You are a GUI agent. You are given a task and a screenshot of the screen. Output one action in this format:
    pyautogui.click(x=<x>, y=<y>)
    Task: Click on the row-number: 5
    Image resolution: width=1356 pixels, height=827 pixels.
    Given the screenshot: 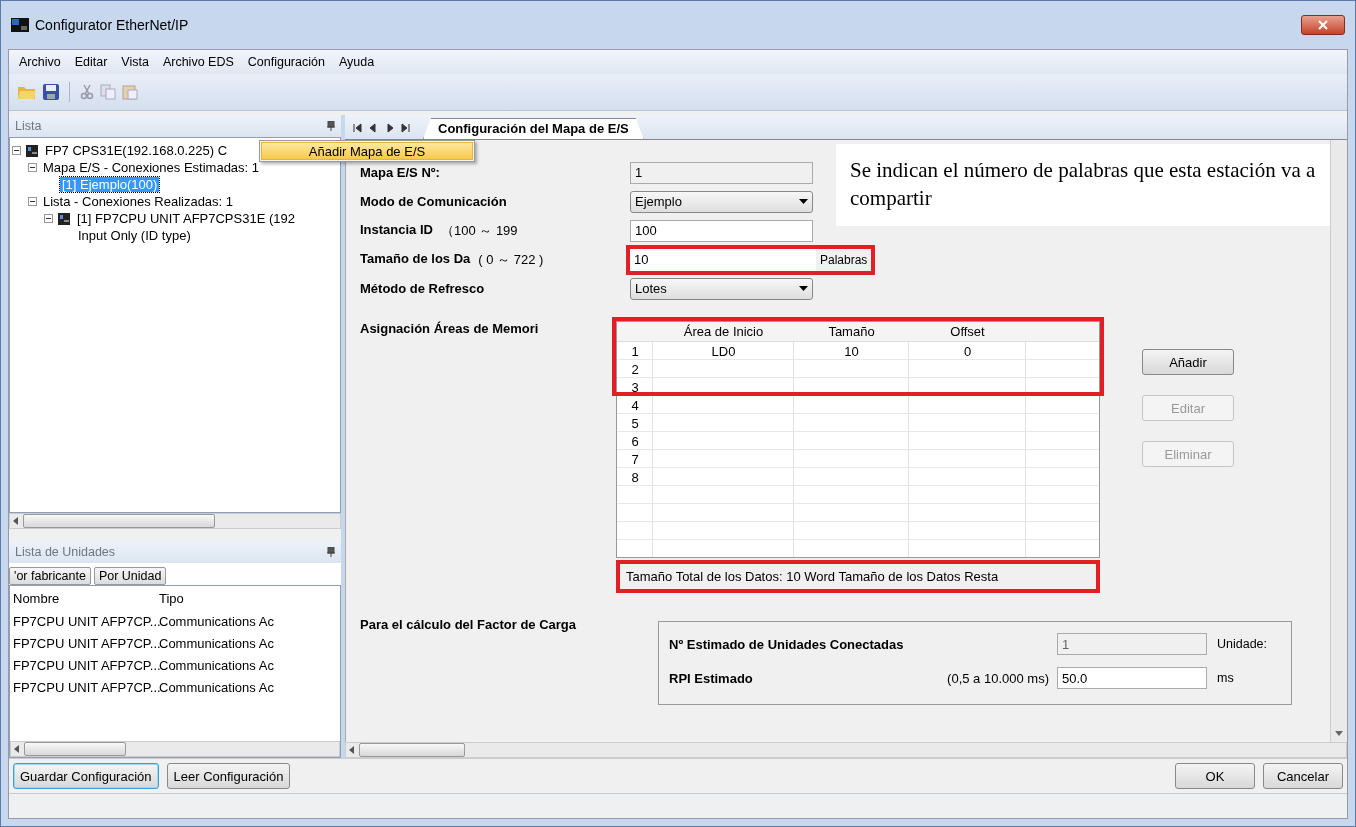 What is the action you would take?
    pyautogui.click(x=635, y=423)
    